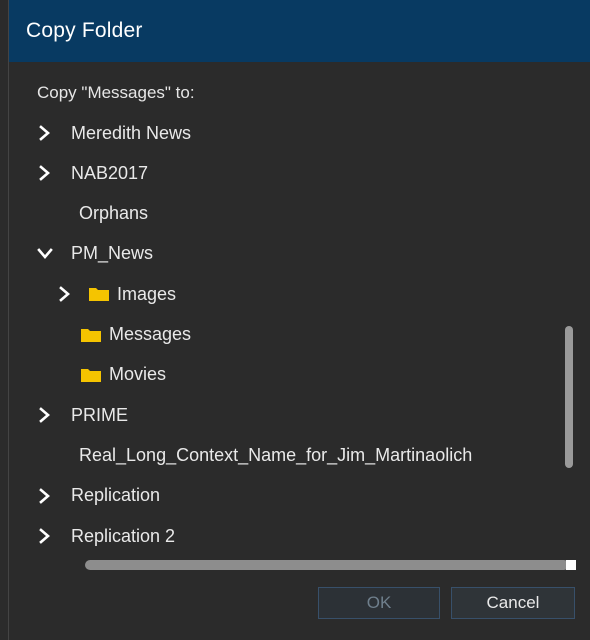 The width and height of the screenshot is (590, 640). What do you see at coordinates (513, 603) in the screenshot?
I see `cancel-button: Cancel` at bounding box center [513, 603].